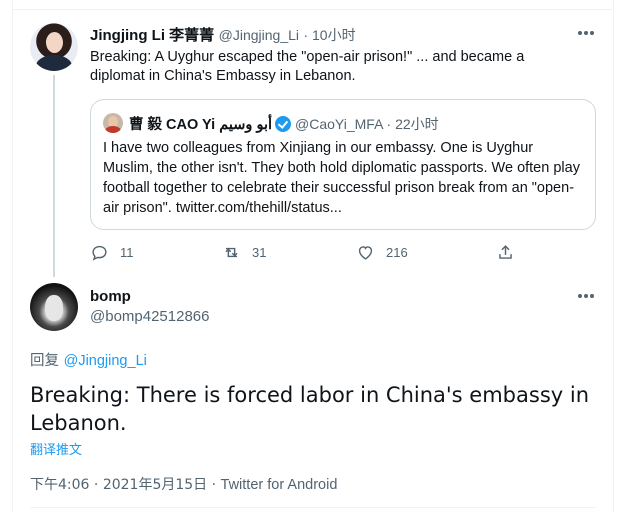  Describe the element at coordinates (59, 485) in the screenshot. I see `tweet-time: 下午4:06` at that location.